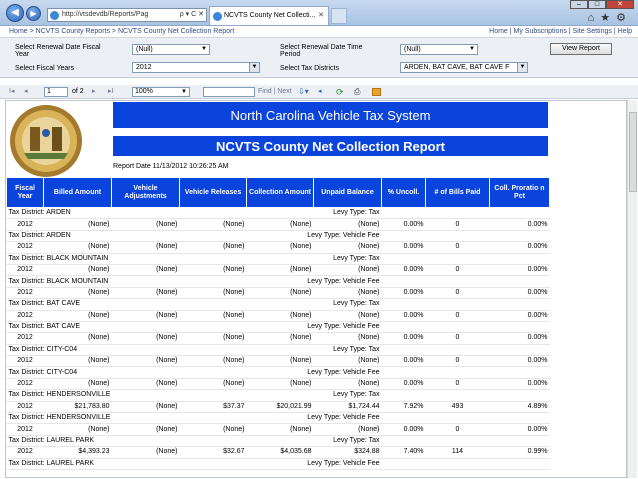  Describe the element at coordinates (339, 16) in the screenshot. I see `new-tab-button` at that location.